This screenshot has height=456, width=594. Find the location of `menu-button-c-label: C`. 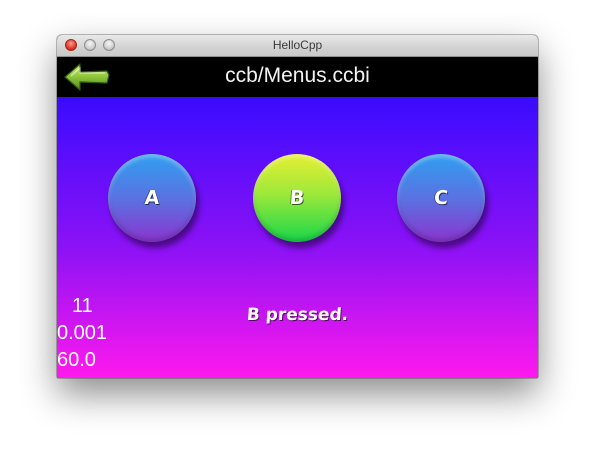

menu-button-c-label: C is located at coordinates (441, 198).